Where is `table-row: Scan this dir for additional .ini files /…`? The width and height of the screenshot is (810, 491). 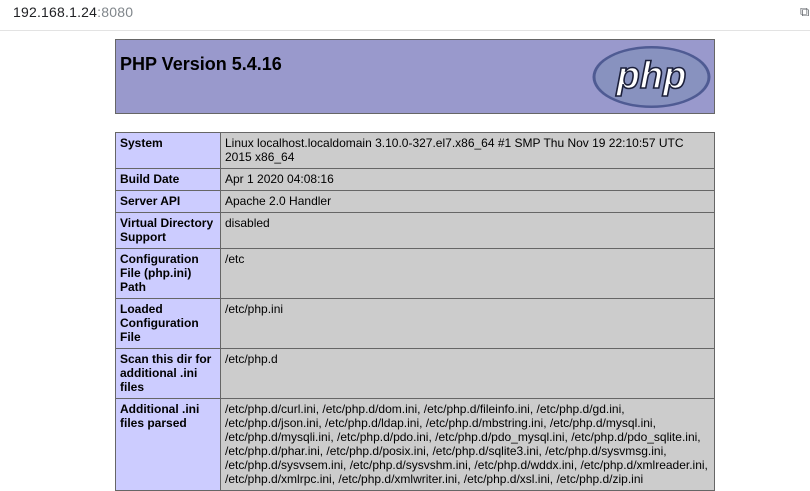
table-row: Scan this dir for additional .ini files /… is located at coordinates (415, 373).